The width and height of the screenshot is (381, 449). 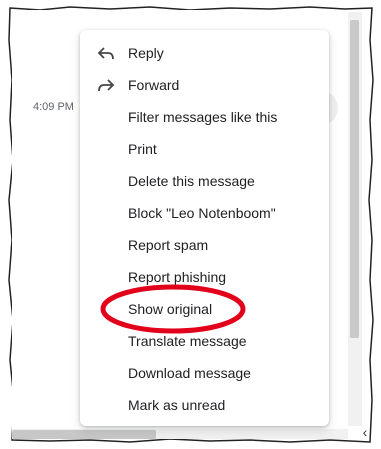 I want to click on menu-item-report-spam: Report spam, so click(x=204, y=246).